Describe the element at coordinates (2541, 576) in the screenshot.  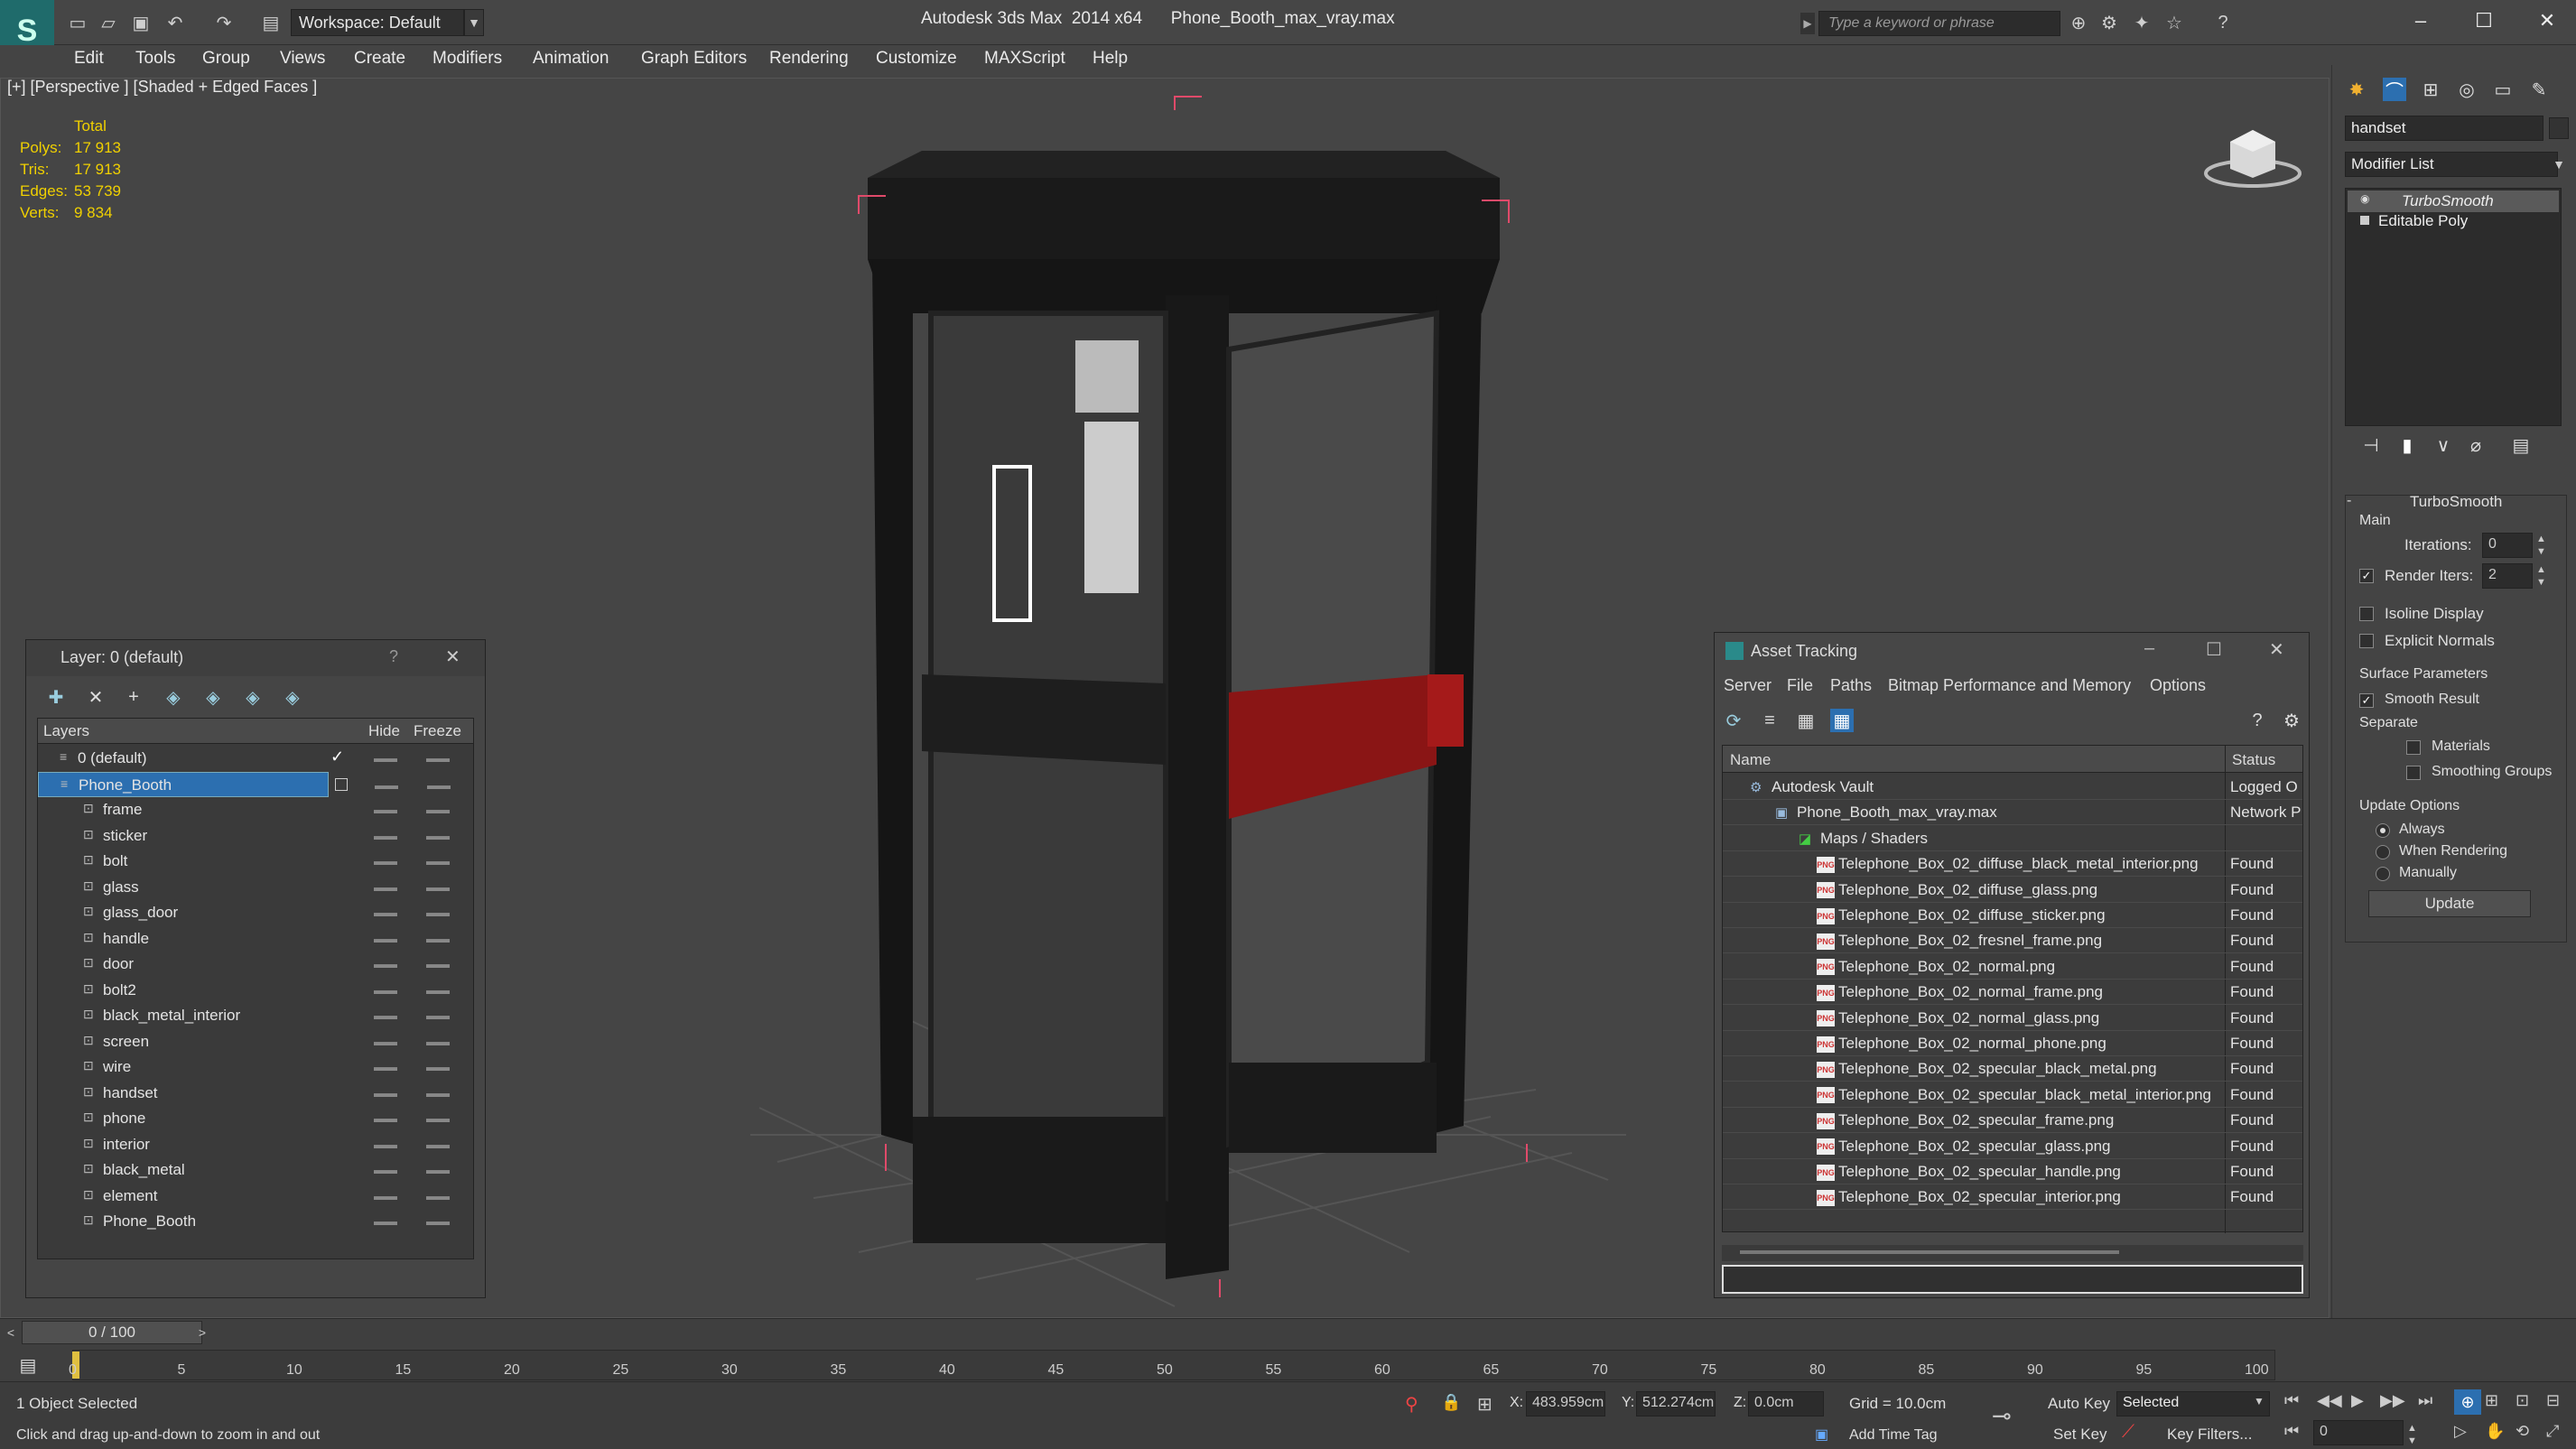
I see `spinner-arrows-icon: ▲ ▼` at that location.